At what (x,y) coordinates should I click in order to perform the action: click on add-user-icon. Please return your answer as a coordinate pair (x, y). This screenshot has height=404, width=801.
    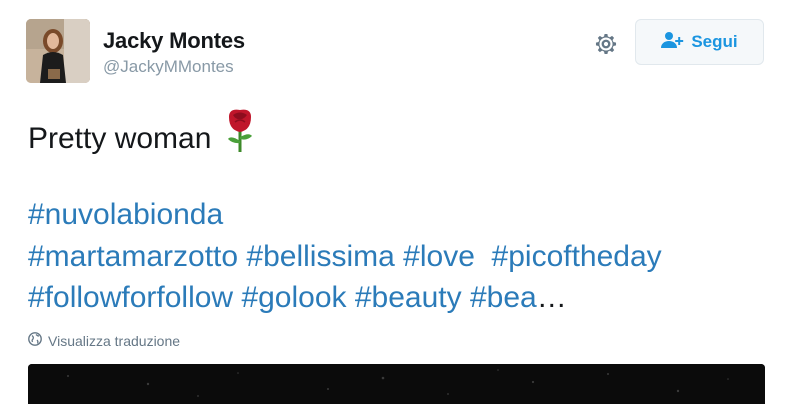
    Looking at the image, I should click on (673, 42).